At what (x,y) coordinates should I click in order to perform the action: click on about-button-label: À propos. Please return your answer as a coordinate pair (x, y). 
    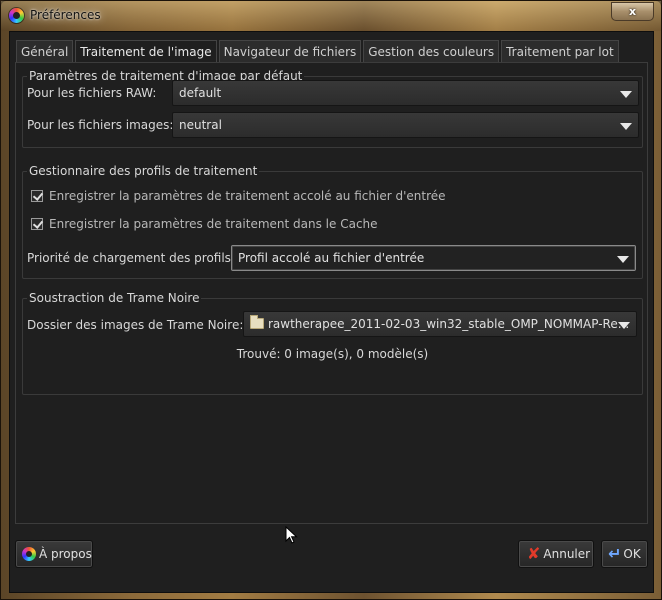
    Looking at the image, I should click on (65, 554).